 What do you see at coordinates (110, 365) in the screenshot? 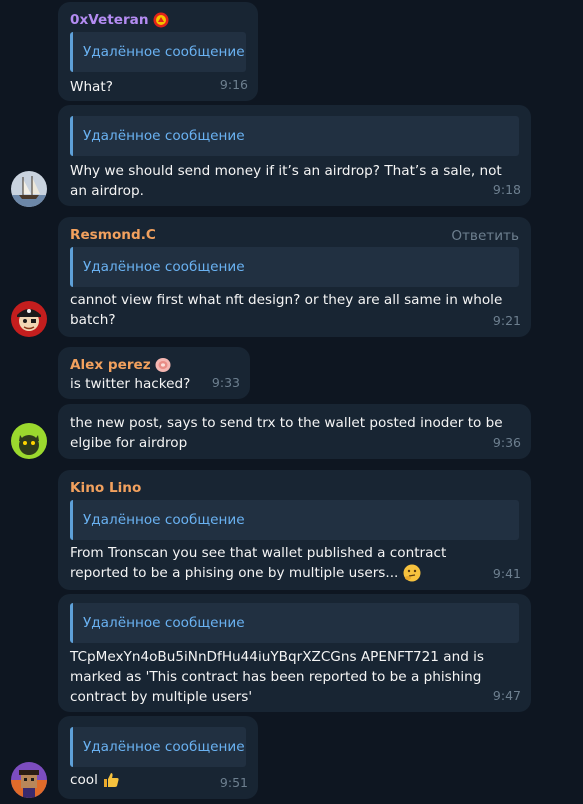
I see `sender-name-text: Alex perez` at bounding box center [110, 365].